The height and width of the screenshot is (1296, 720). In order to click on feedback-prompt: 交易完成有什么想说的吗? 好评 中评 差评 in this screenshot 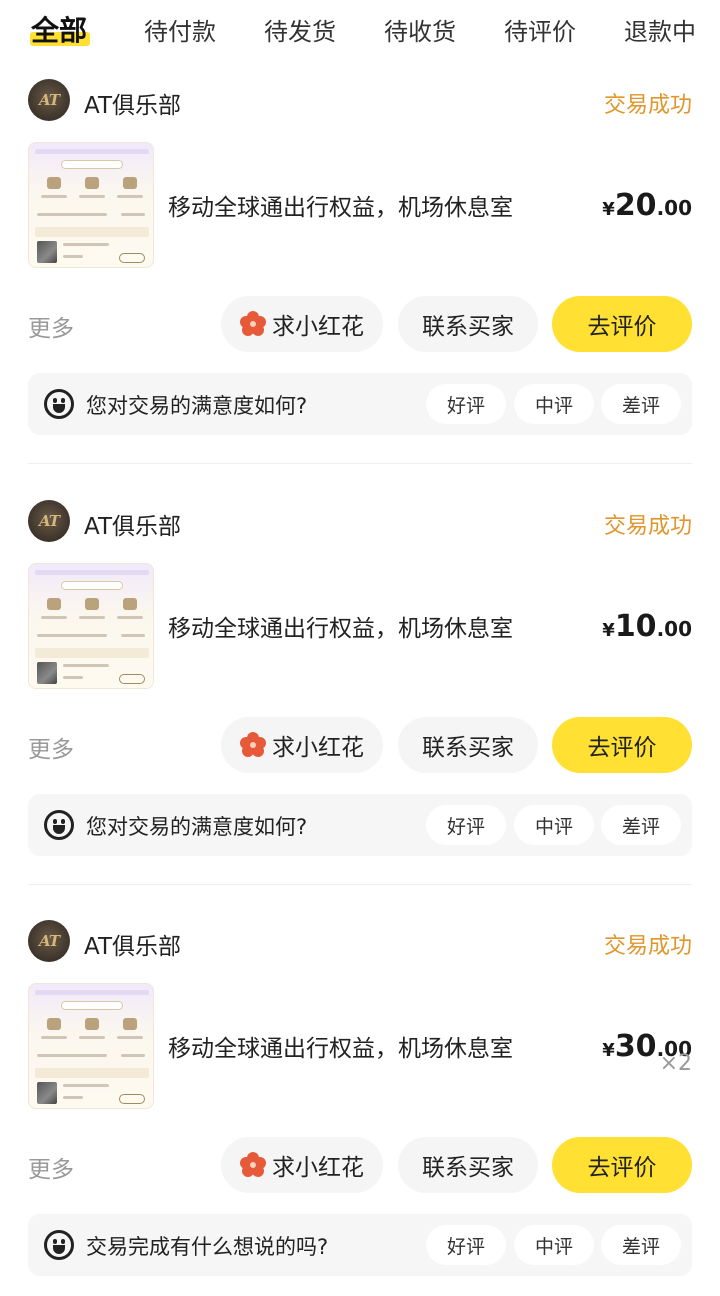, I will do `click(360, 1245)`.